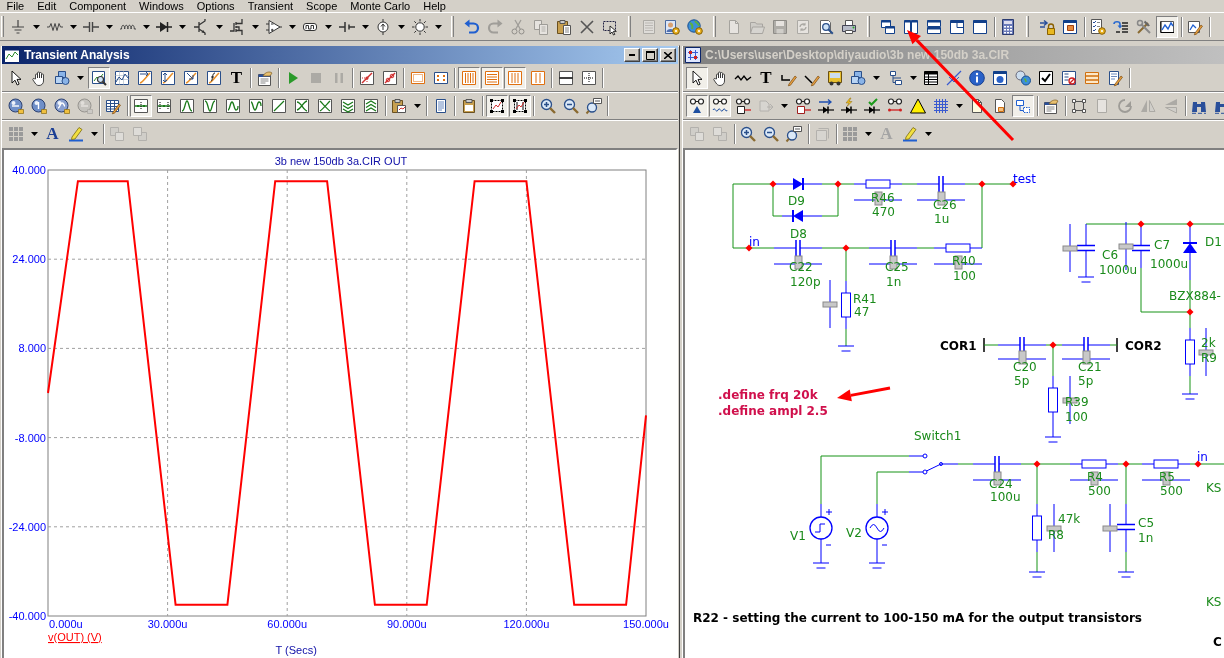 The height and width of the screenshot is (658, 1224). What do you see at coordinates (200, 26) in the screenshot?
I see `transistor-icon` at bounding box center [200, 26].